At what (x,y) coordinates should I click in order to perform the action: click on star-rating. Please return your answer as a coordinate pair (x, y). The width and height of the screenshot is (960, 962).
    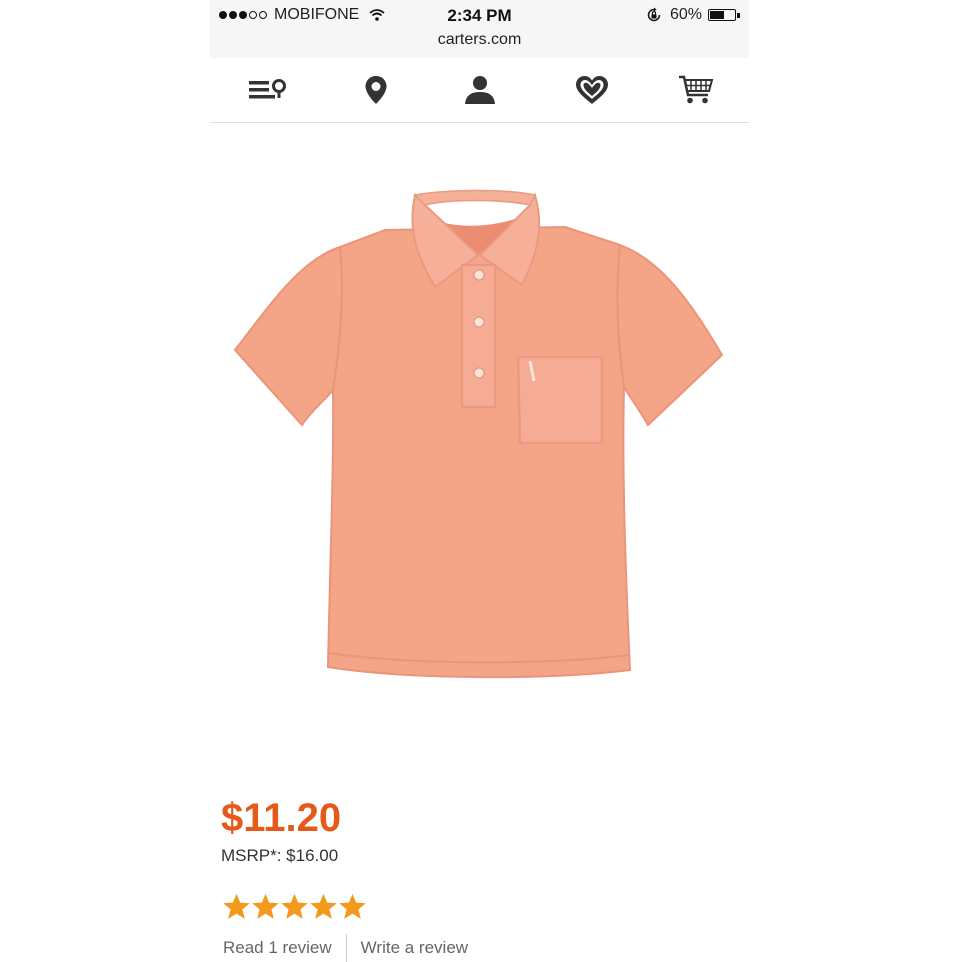
    Looking at the image, I should click on (294, 906).